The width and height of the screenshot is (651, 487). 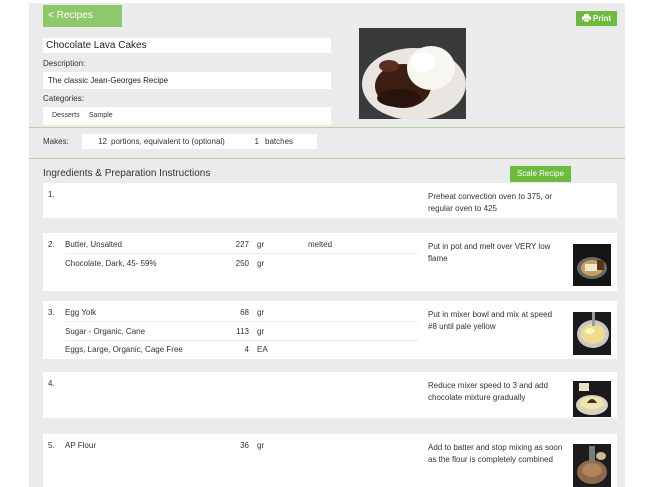 I want to click on categories-label: Categories:, so click(x=63, y=98).